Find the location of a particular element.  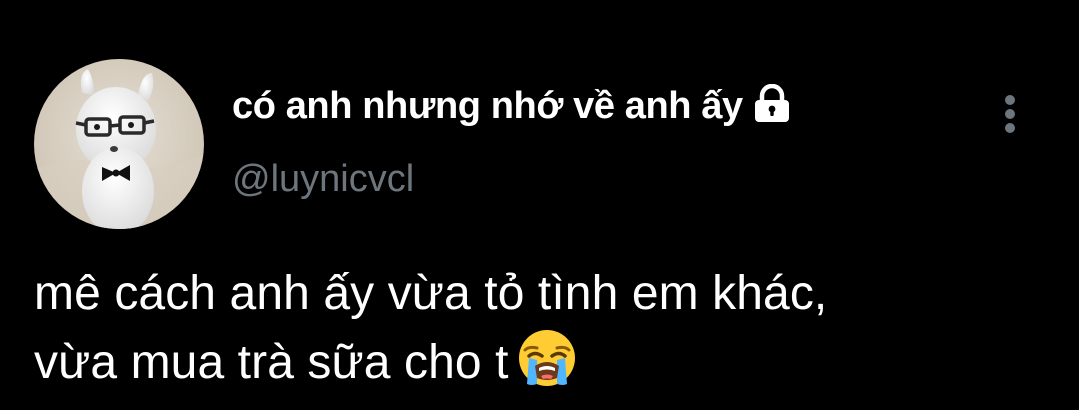

alpaca-plush-avatar-icon is located at coordinates (119, 144).